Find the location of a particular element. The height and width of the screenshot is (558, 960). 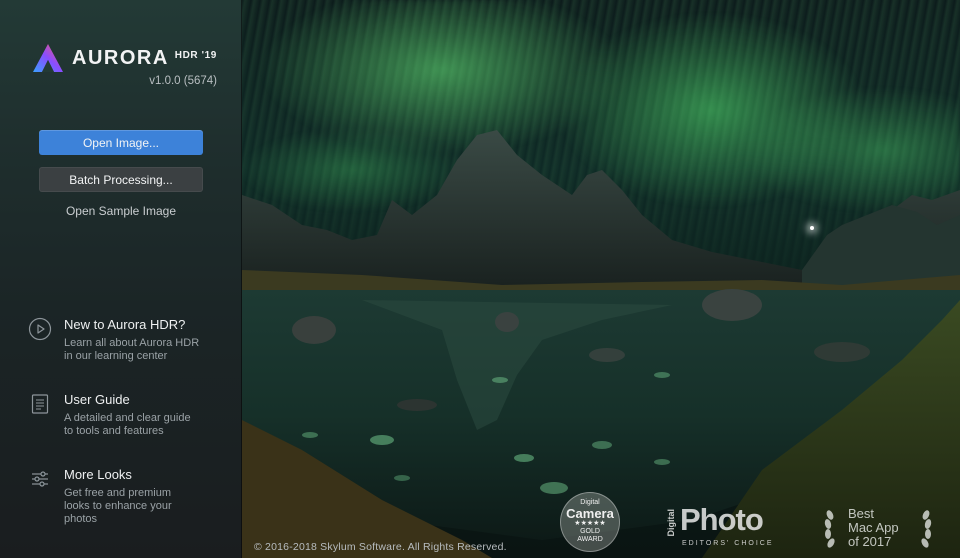

photo-award-prefix: Digital is located at coordinates (671, 523).